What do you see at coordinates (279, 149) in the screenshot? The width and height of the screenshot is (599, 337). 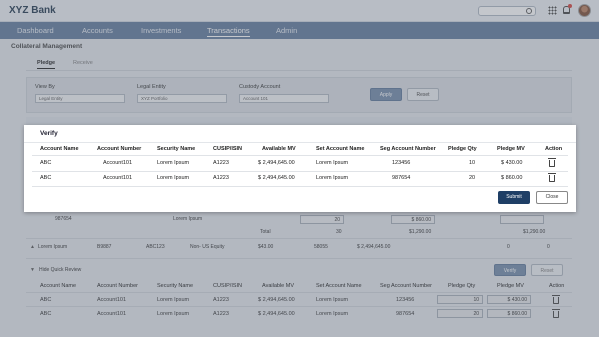 I see `th-available-mv: Available MV` at bounding box center [279, 149].